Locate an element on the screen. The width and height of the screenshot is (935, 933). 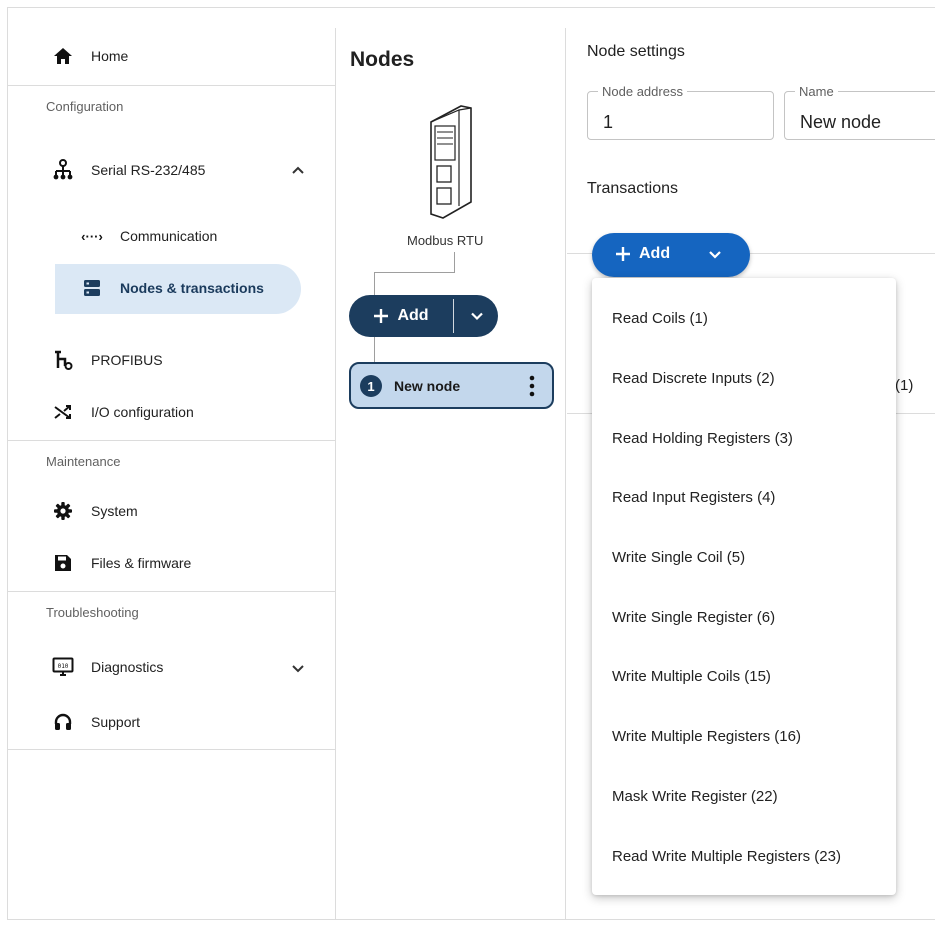
add-transaction-label: Add is located at coordinates (655, 253).